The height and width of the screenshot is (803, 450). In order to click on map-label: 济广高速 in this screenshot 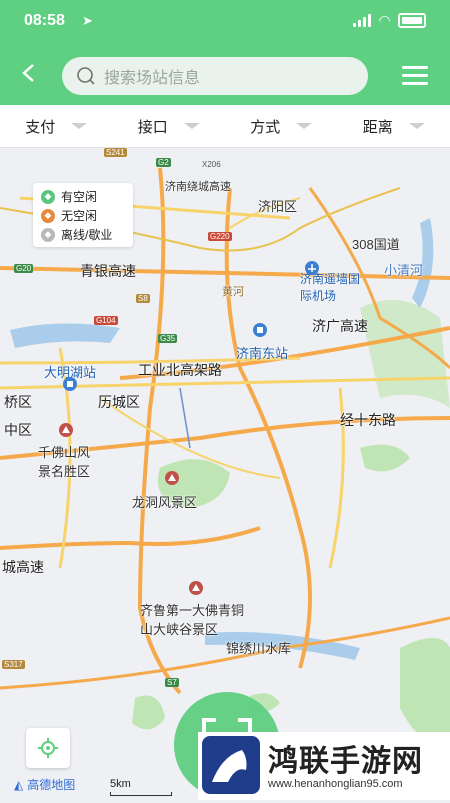, I will do `click(340, 326)`.